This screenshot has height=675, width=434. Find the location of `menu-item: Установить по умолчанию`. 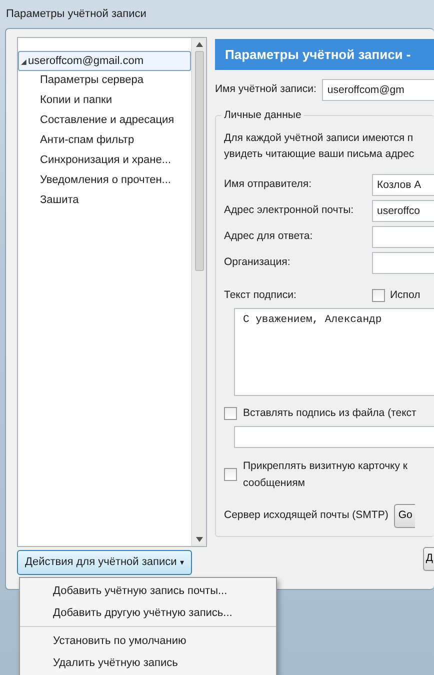

menu-item: Установить по умолчанию is located at coordinates (148, 641).